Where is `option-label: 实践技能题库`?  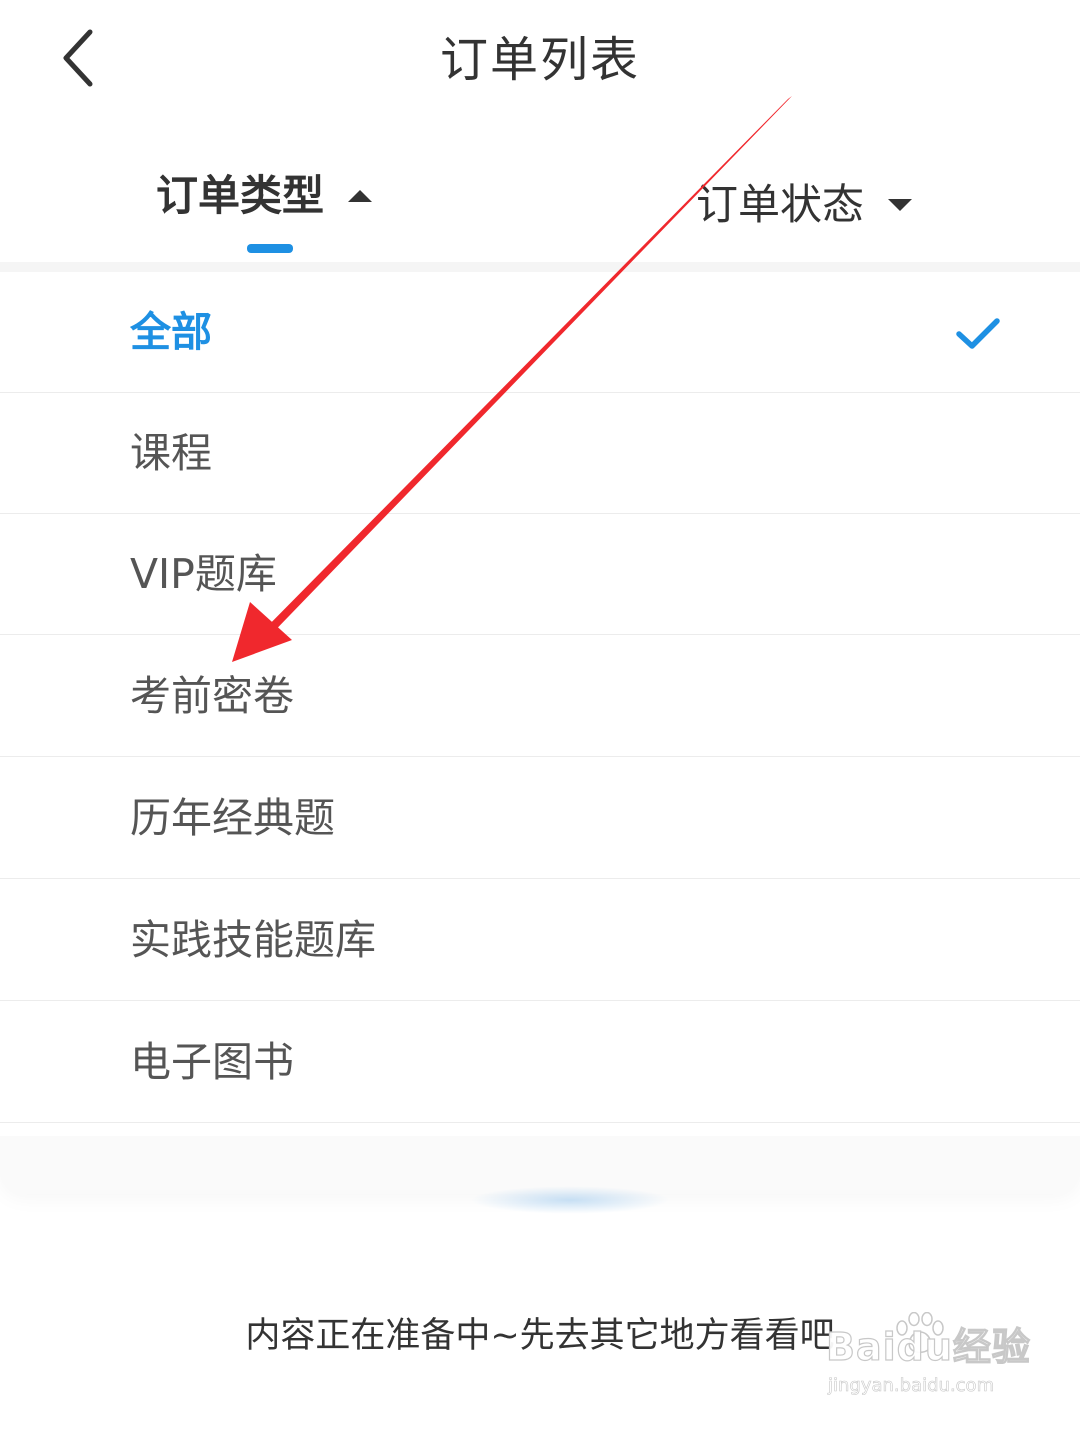
option-label: 实践技能题库 is located at coordinates (253, 940).